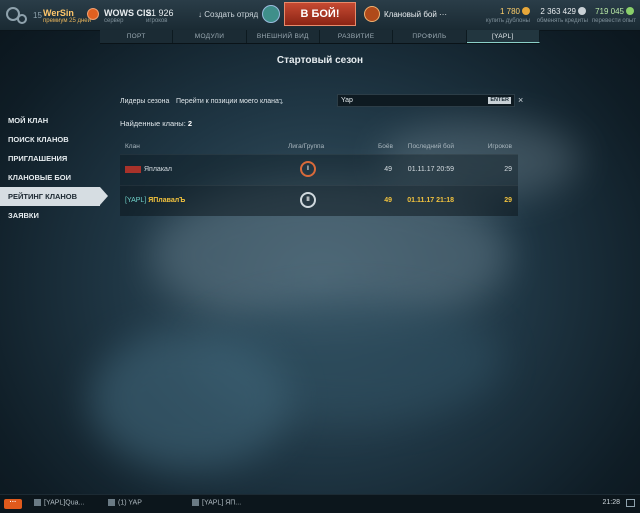 This screenshot has height=513, width=640. I want to click on chat-channel-search: (1) YAP, so click(125, 502).